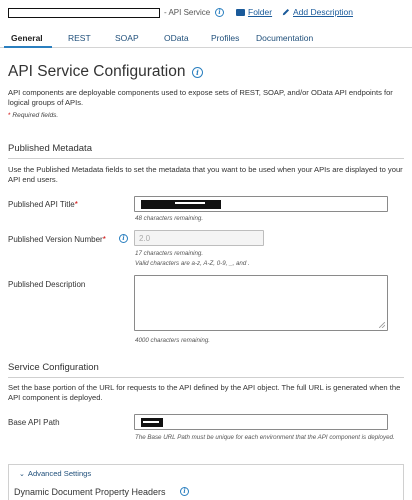 The image size is (412, 500). I want to click on active-tab-indicator, so click(28, 47).